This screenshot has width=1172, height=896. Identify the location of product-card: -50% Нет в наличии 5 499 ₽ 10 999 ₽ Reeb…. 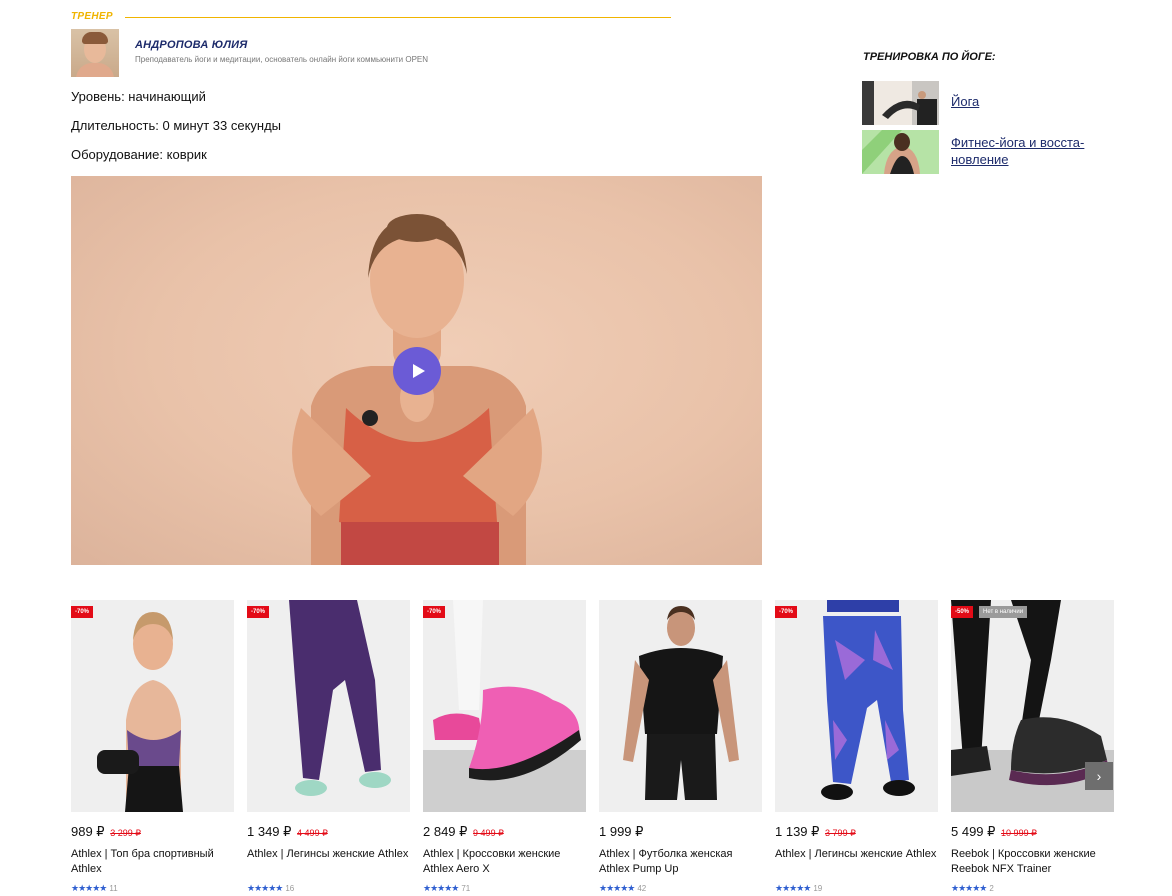
(1032, 748).